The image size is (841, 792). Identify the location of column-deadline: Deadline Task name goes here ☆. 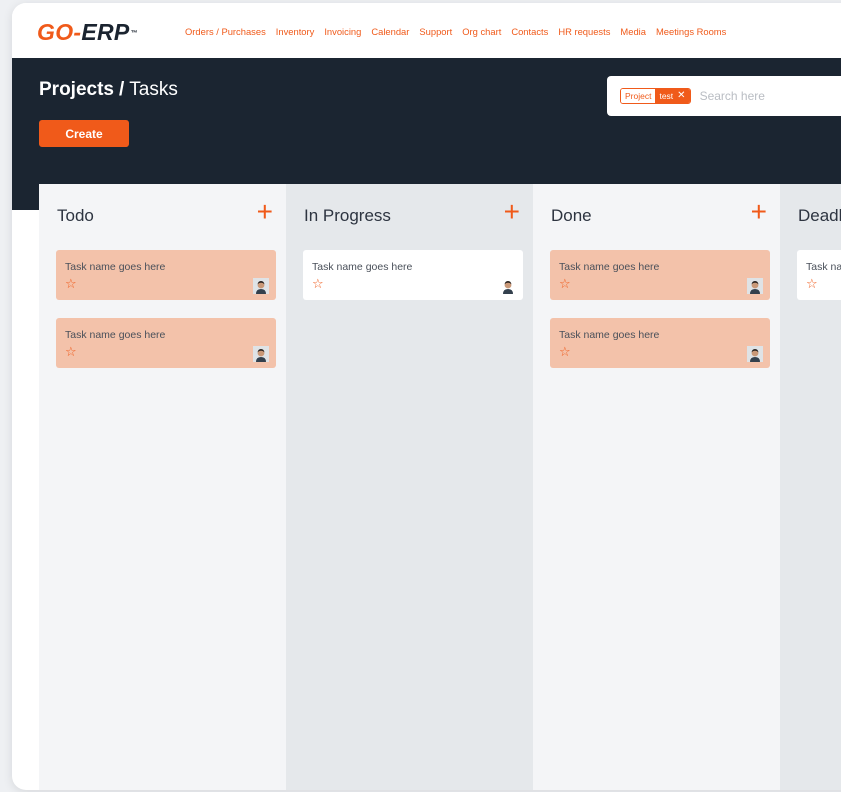
(810, 487).